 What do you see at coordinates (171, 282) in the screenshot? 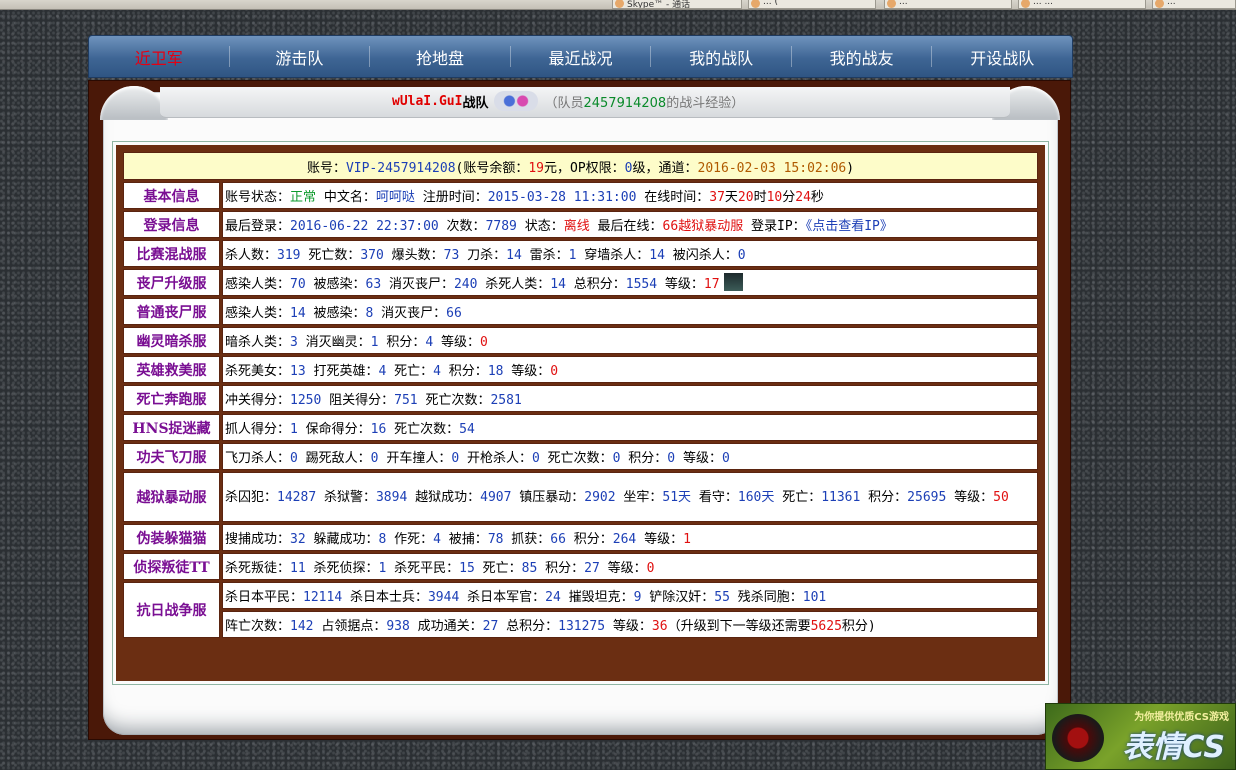
I see `category-label: 丧尸升级服` at bounding box center [171, 282].